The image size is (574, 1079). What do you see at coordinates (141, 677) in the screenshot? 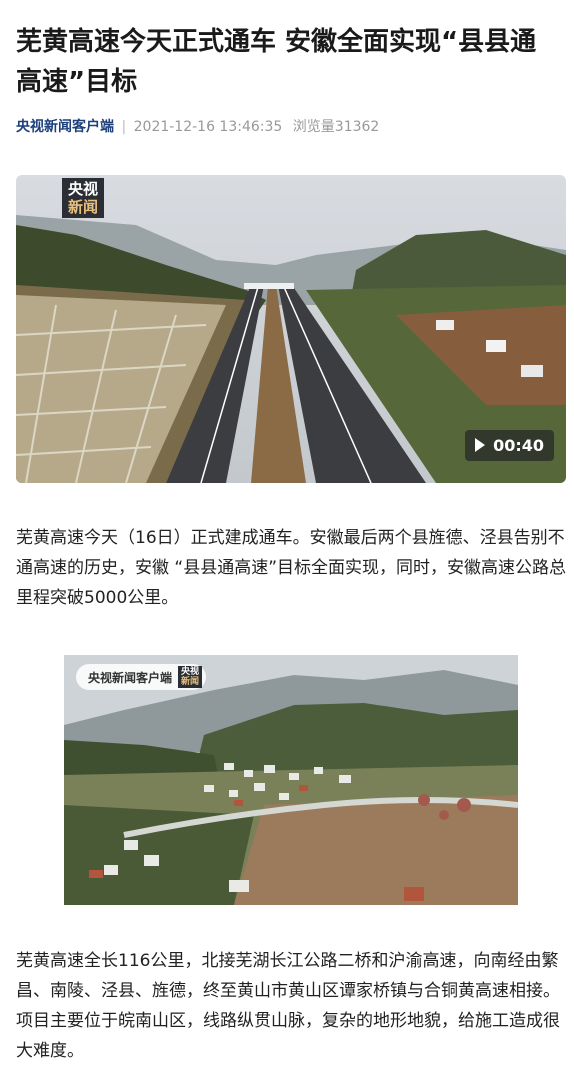
I see `photo-watermark: 央视新闻客户端 央视 新闻` at bounding box center [141, 677].